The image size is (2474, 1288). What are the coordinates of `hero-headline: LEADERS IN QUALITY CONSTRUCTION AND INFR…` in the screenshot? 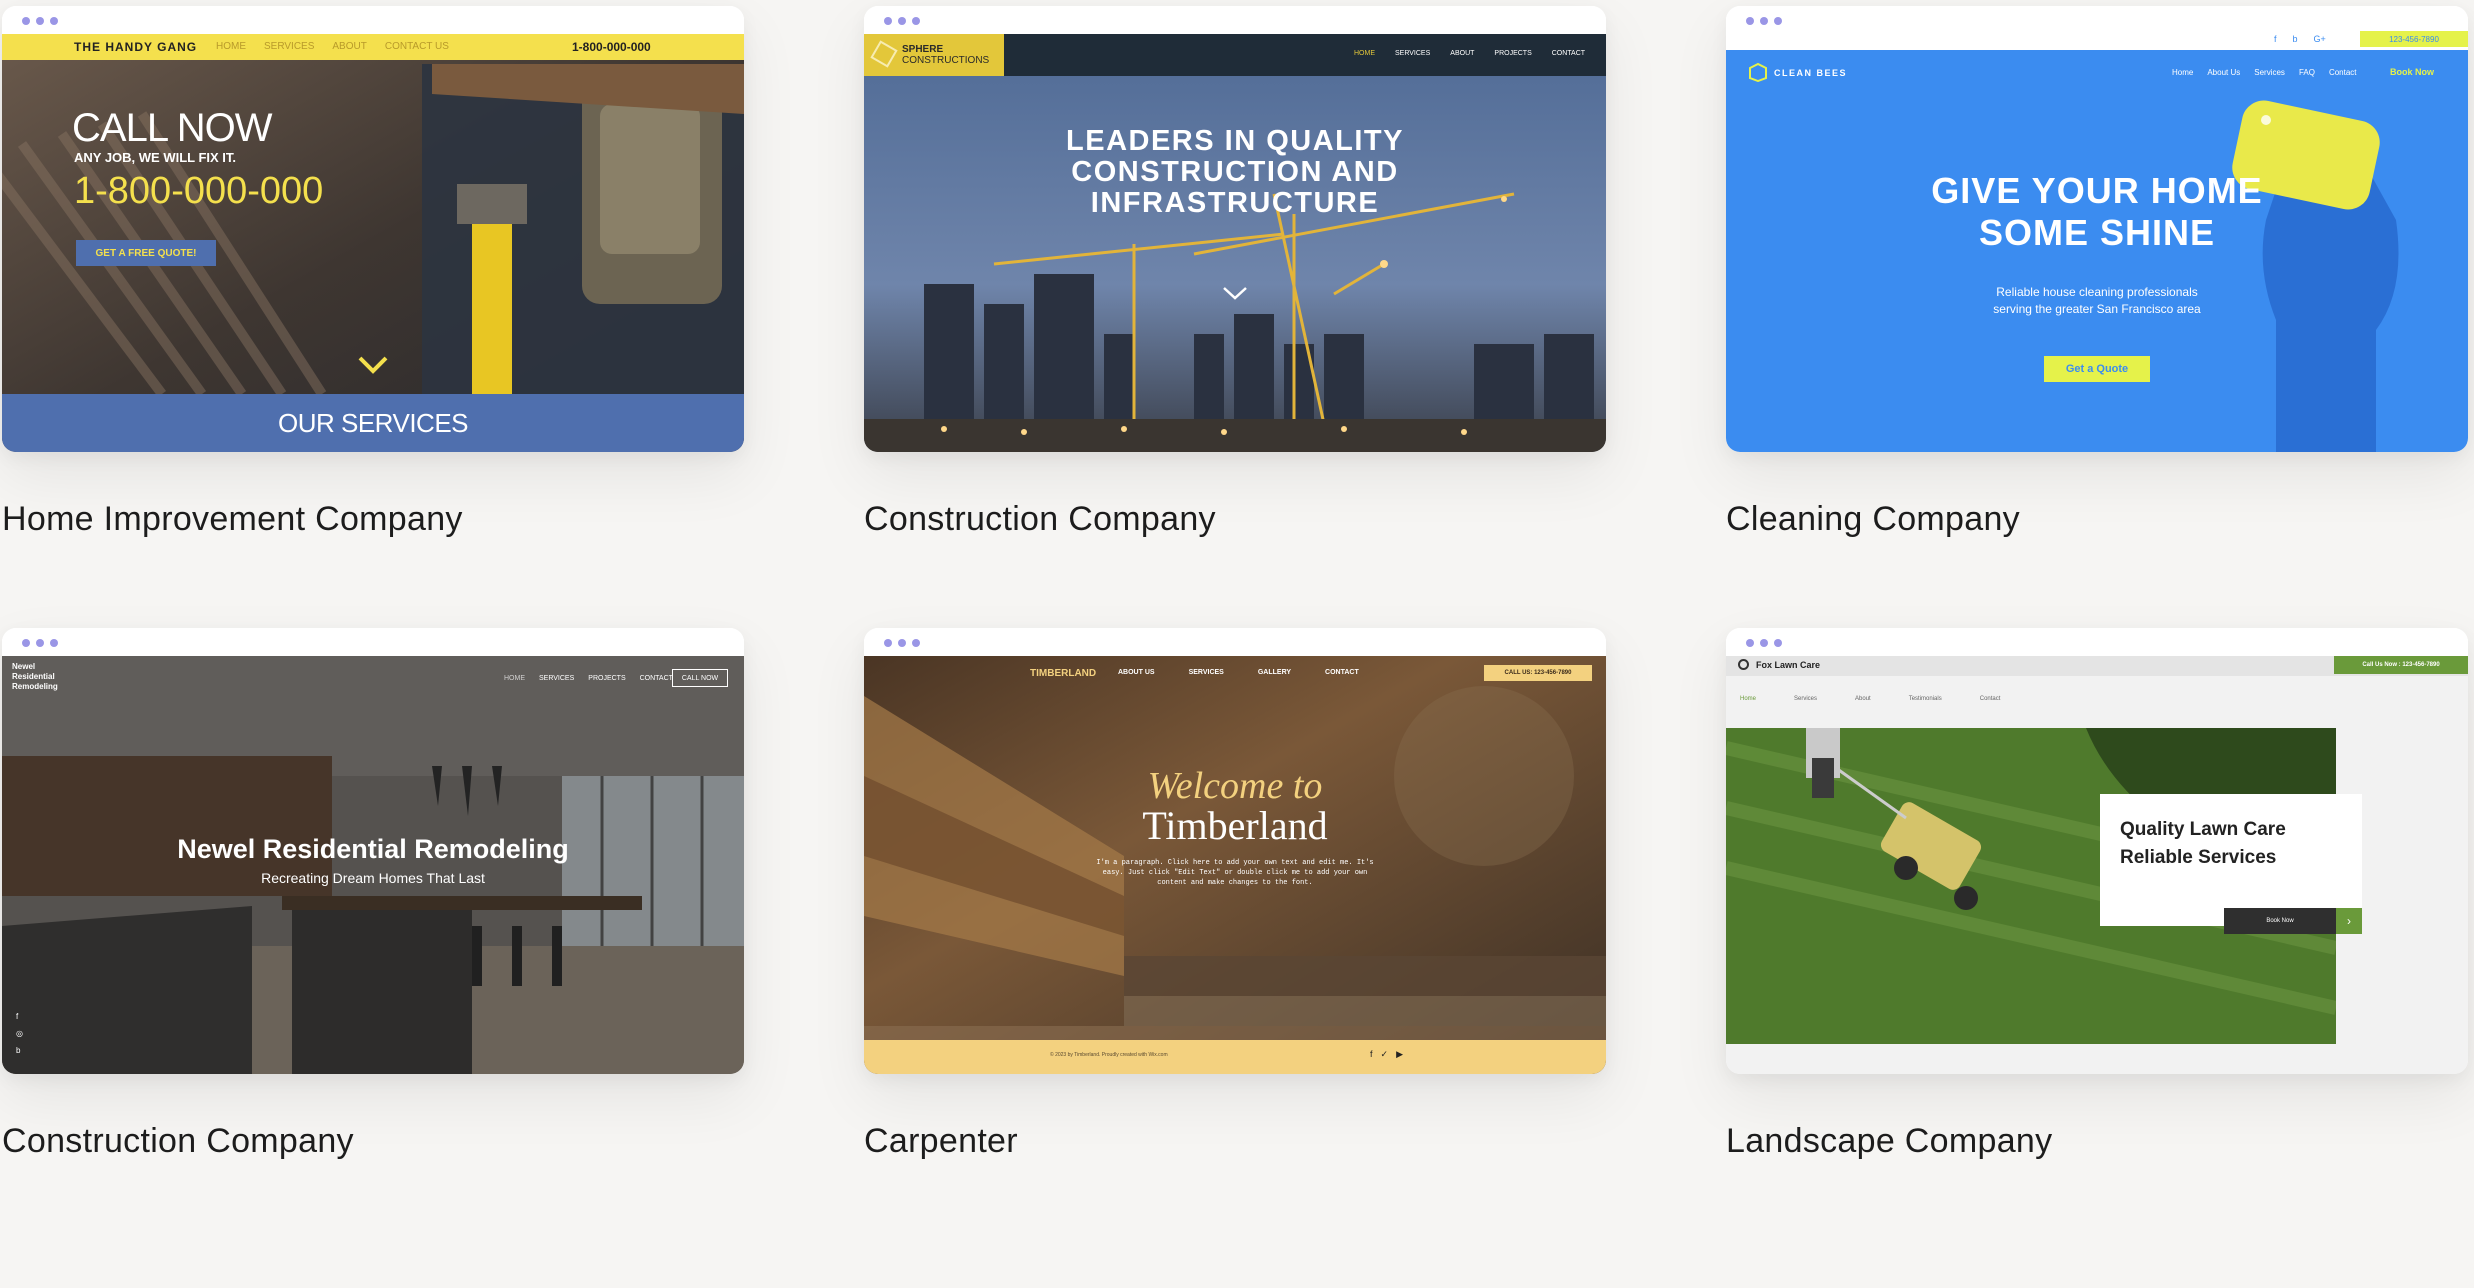 It's located at (1235, 172).